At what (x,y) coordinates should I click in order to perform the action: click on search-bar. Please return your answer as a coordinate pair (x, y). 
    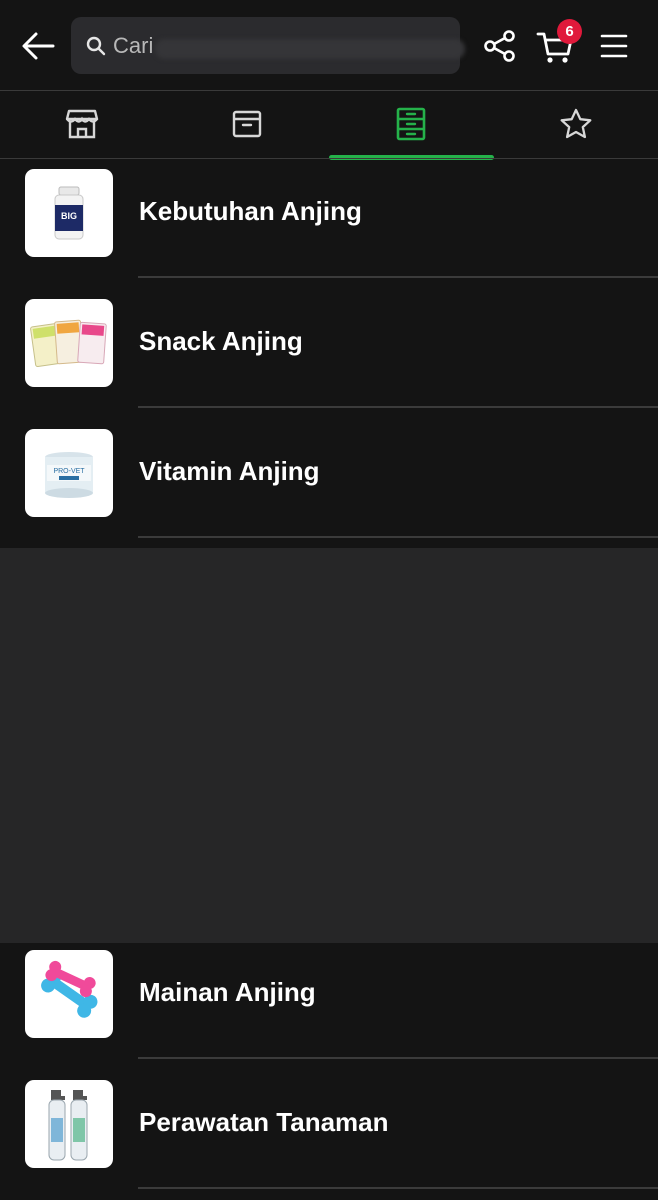
    Looking at the image, I should click on (268, 45).